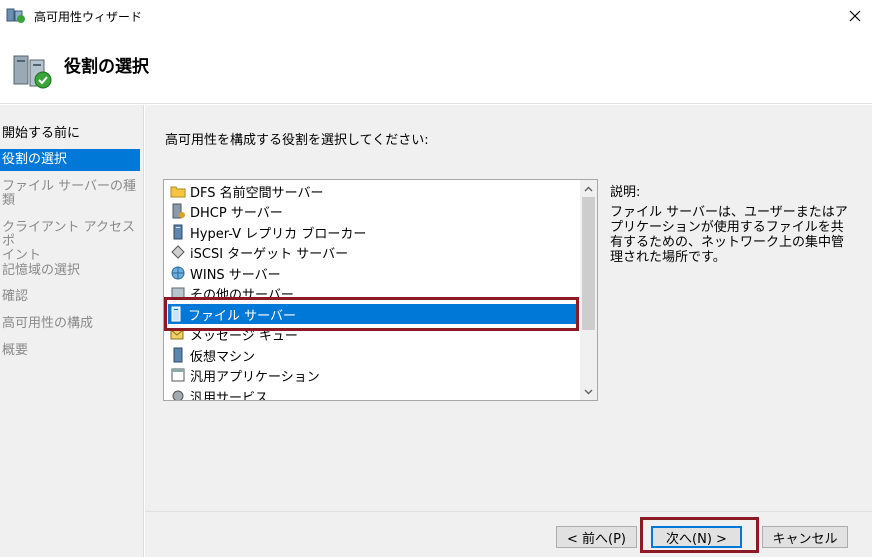 Image resolution: width=872 pixels, height=557 pixels. Describe the element at coordinates (374, 393) in the screenshot. I see `list-item: 汎用サービス` at that location.